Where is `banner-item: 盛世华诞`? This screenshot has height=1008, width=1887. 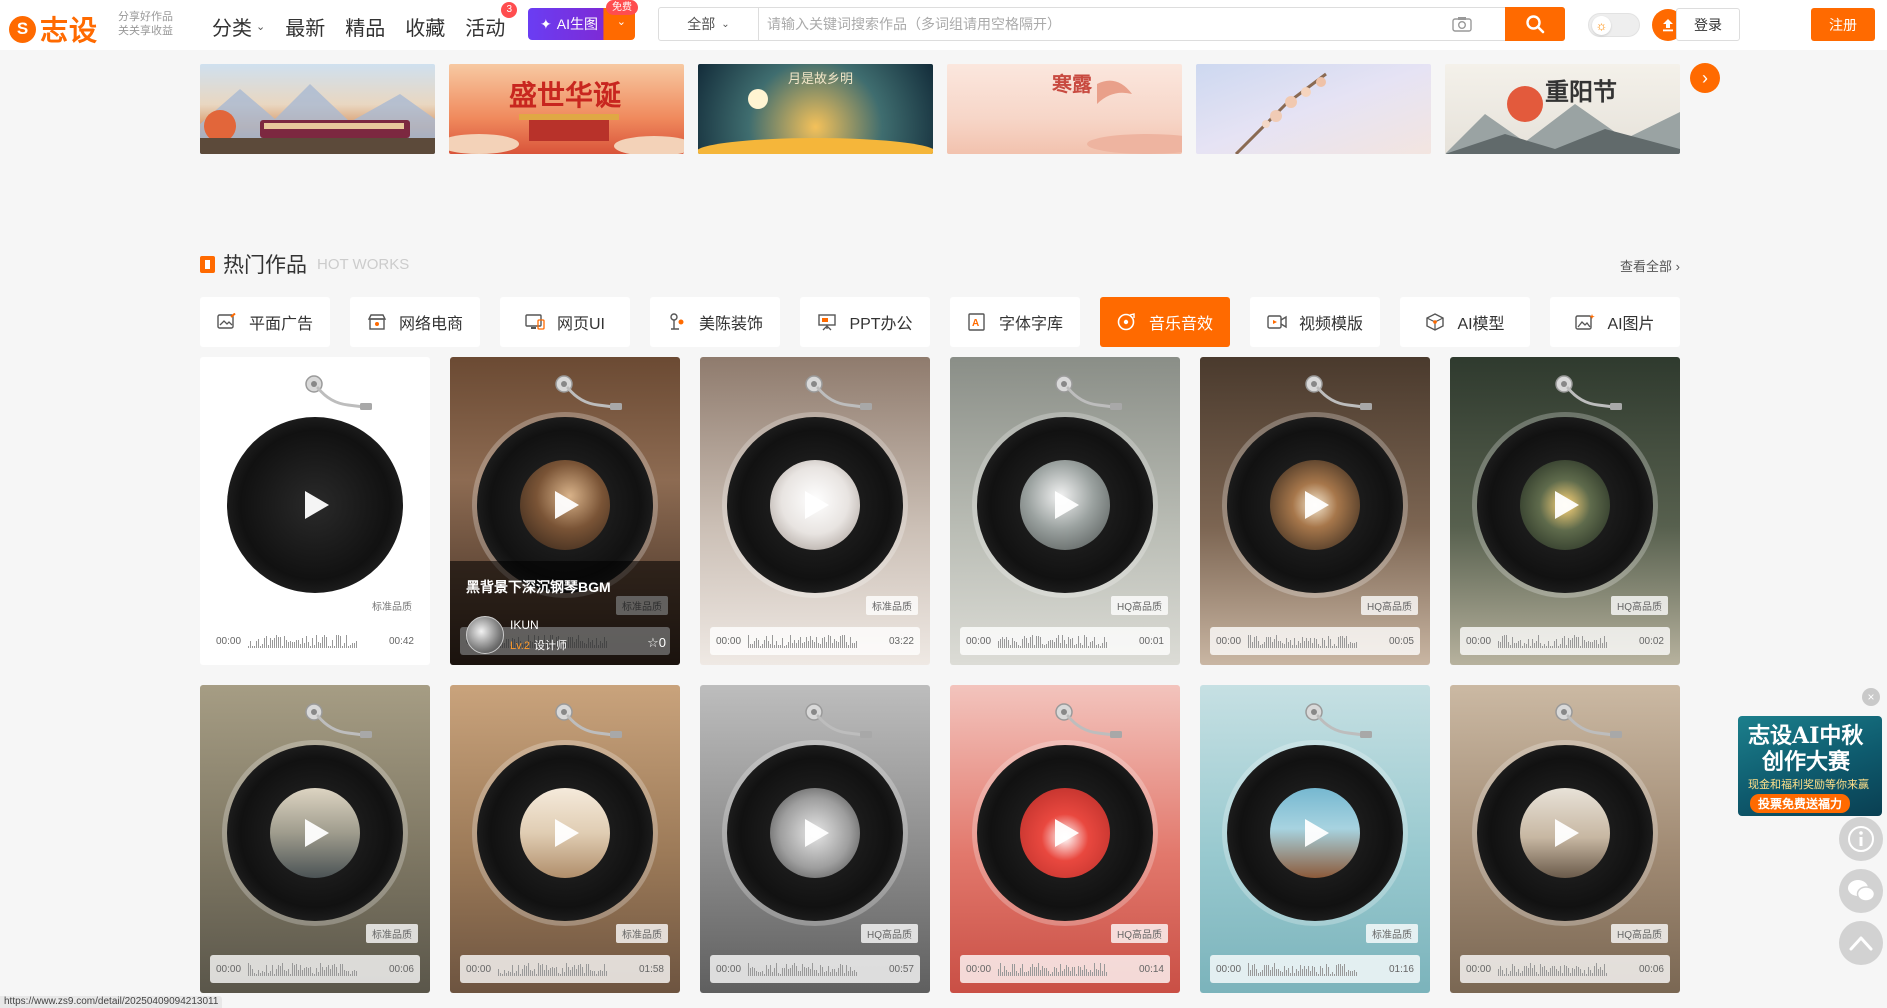 banner-item: 盛世华诞 is located at coordinates (566, 109).